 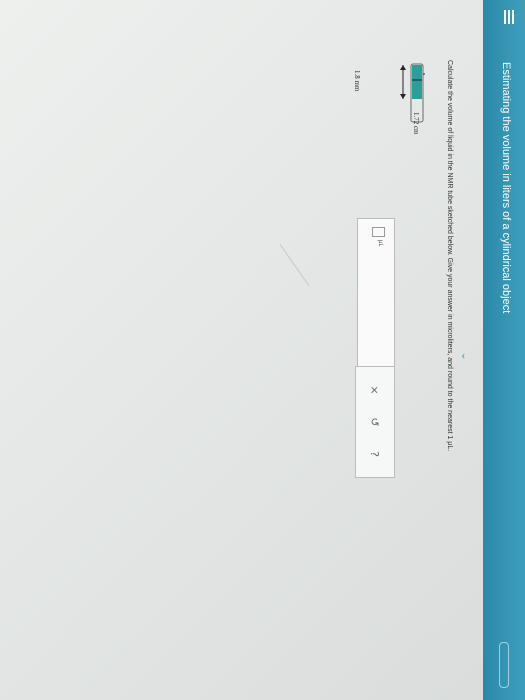 What do you see at coordinates (509, 17) in the screenshot?
I see `menu-icon` at bounding box center [509, 17].